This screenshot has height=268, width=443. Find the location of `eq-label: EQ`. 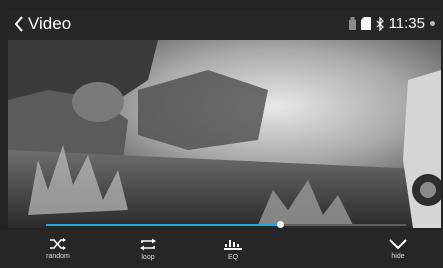

eq-label: EQ is located at coordinates (233, 257).